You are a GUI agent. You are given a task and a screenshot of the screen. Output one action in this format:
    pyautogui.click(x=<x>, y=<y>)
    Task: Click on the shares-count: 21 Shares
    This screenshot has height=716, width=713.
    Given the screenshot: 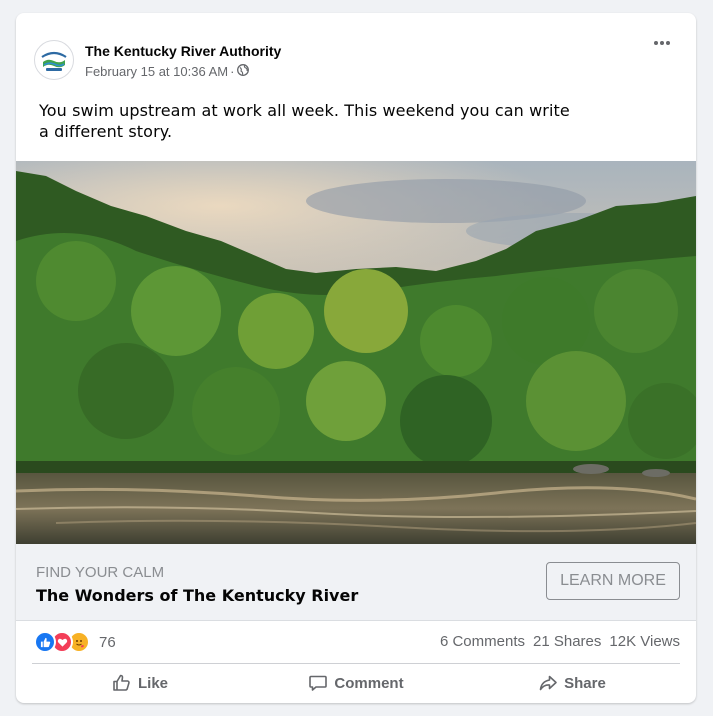 What is the action you would take?
    pyautogui.click(x=567, y=641)
    